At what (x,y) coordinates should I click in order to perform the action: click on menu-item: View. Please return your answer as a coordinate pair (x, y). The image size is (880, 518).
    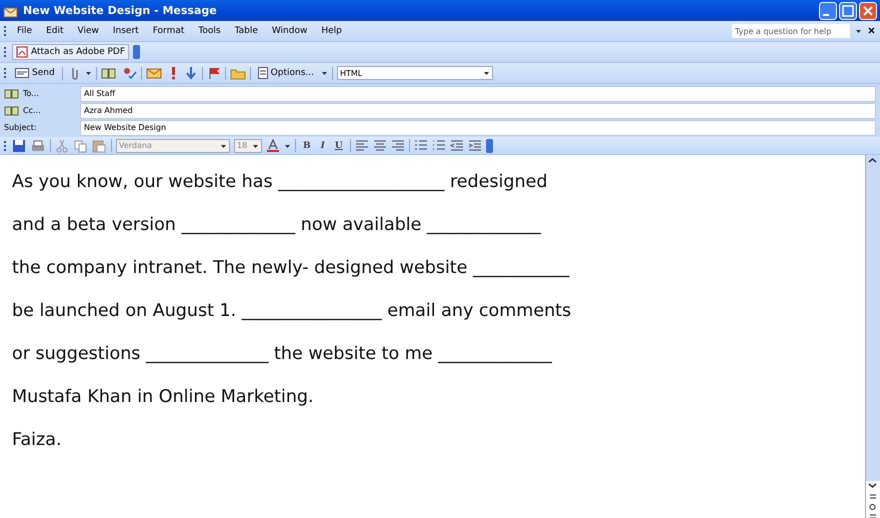
    Looking at the image, I should click on (88, 31).